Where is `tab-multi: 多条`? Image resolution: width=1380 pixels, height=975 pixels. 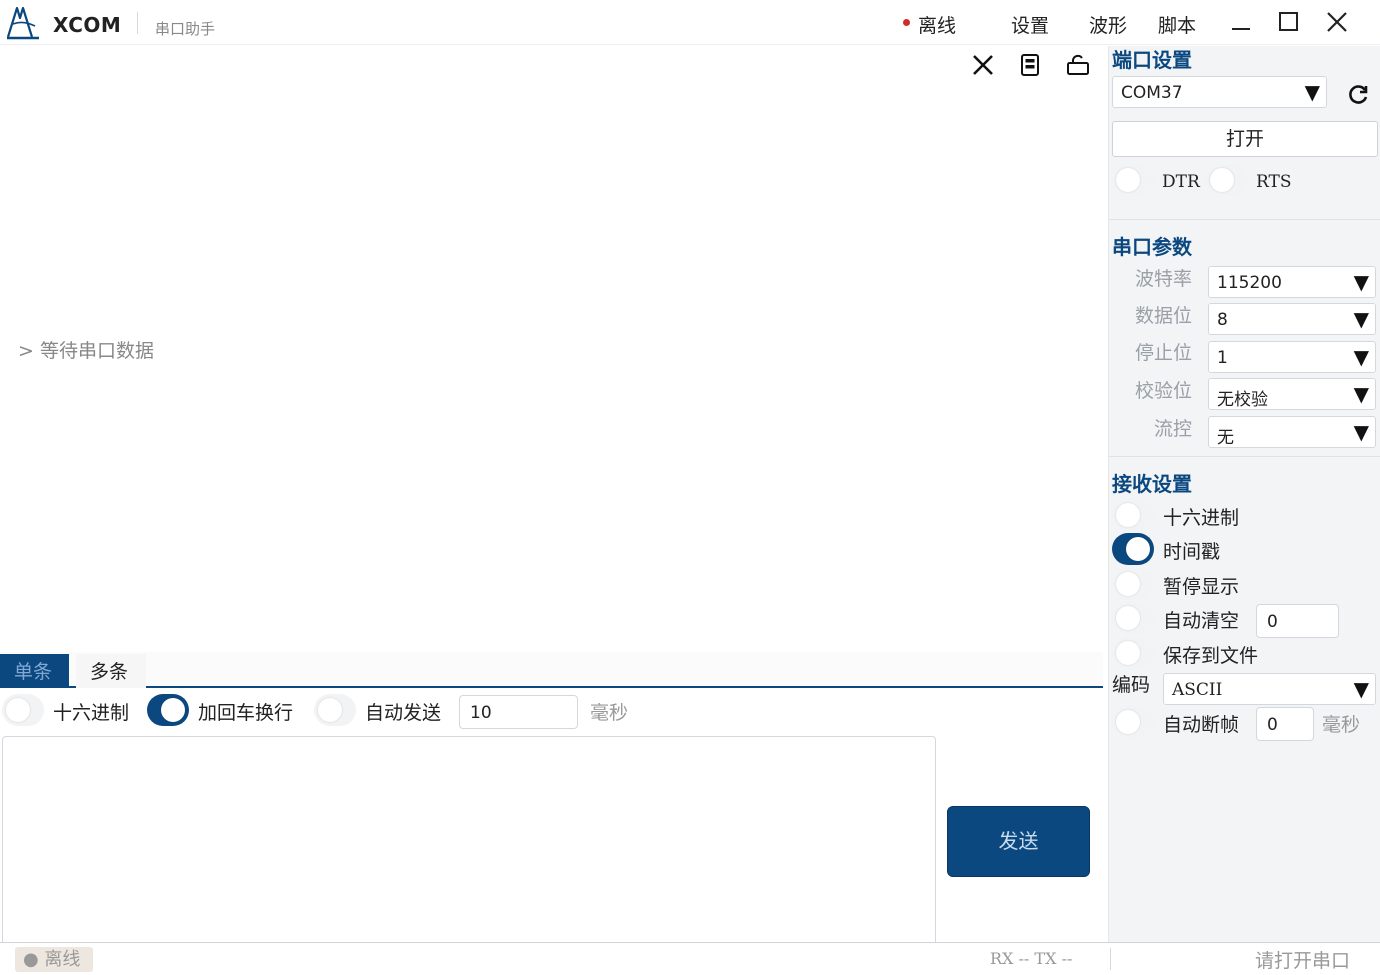
tab-multi: 多条 is located at coordinates (111, 671).